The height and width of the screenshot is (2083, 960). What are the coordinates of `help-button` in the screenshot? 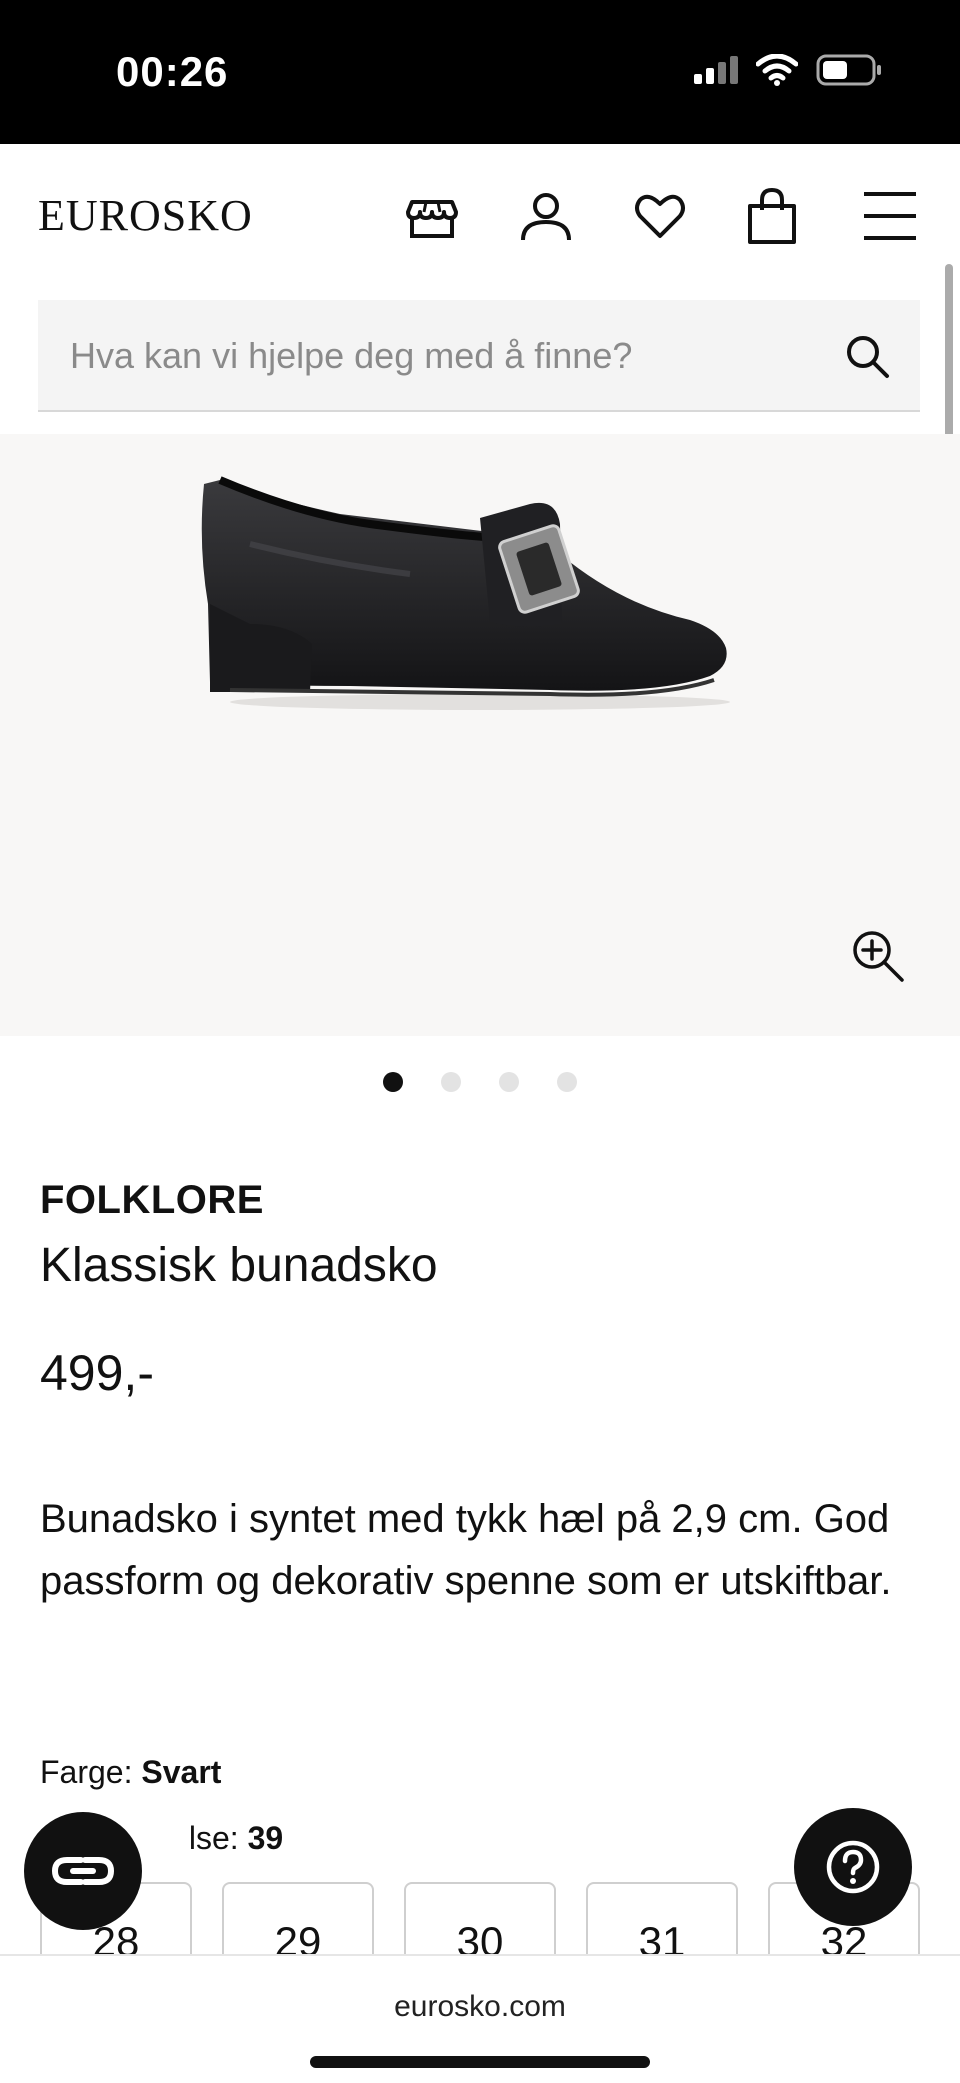 It's located at (853, 1867).